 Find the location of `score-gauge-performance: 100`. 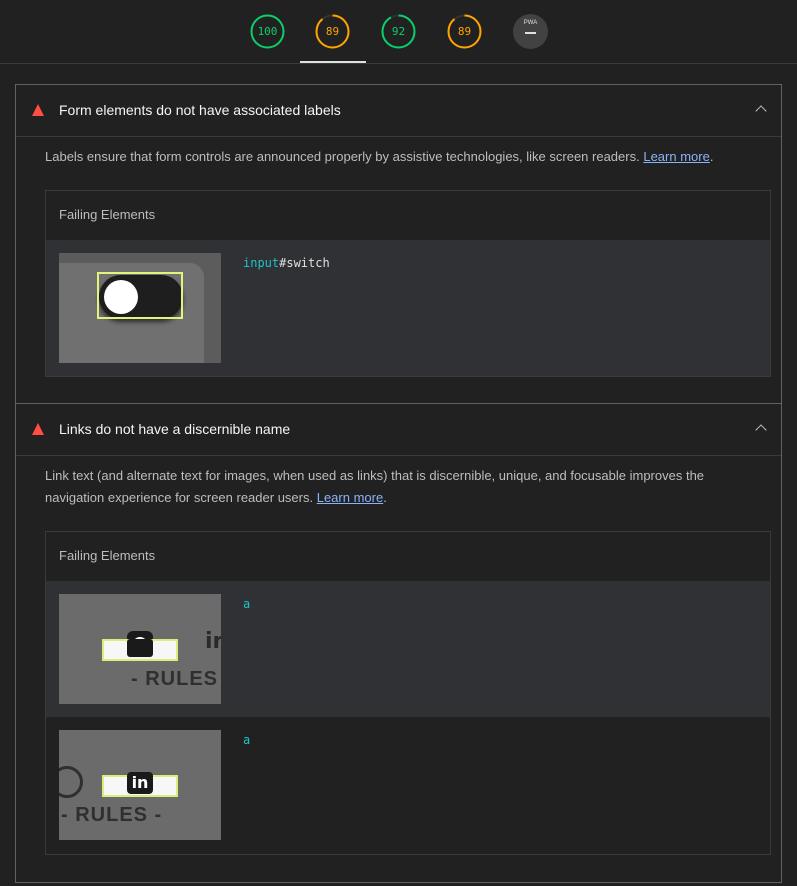

score-gauge-performance: 100 is located at coordinates (267, 31).